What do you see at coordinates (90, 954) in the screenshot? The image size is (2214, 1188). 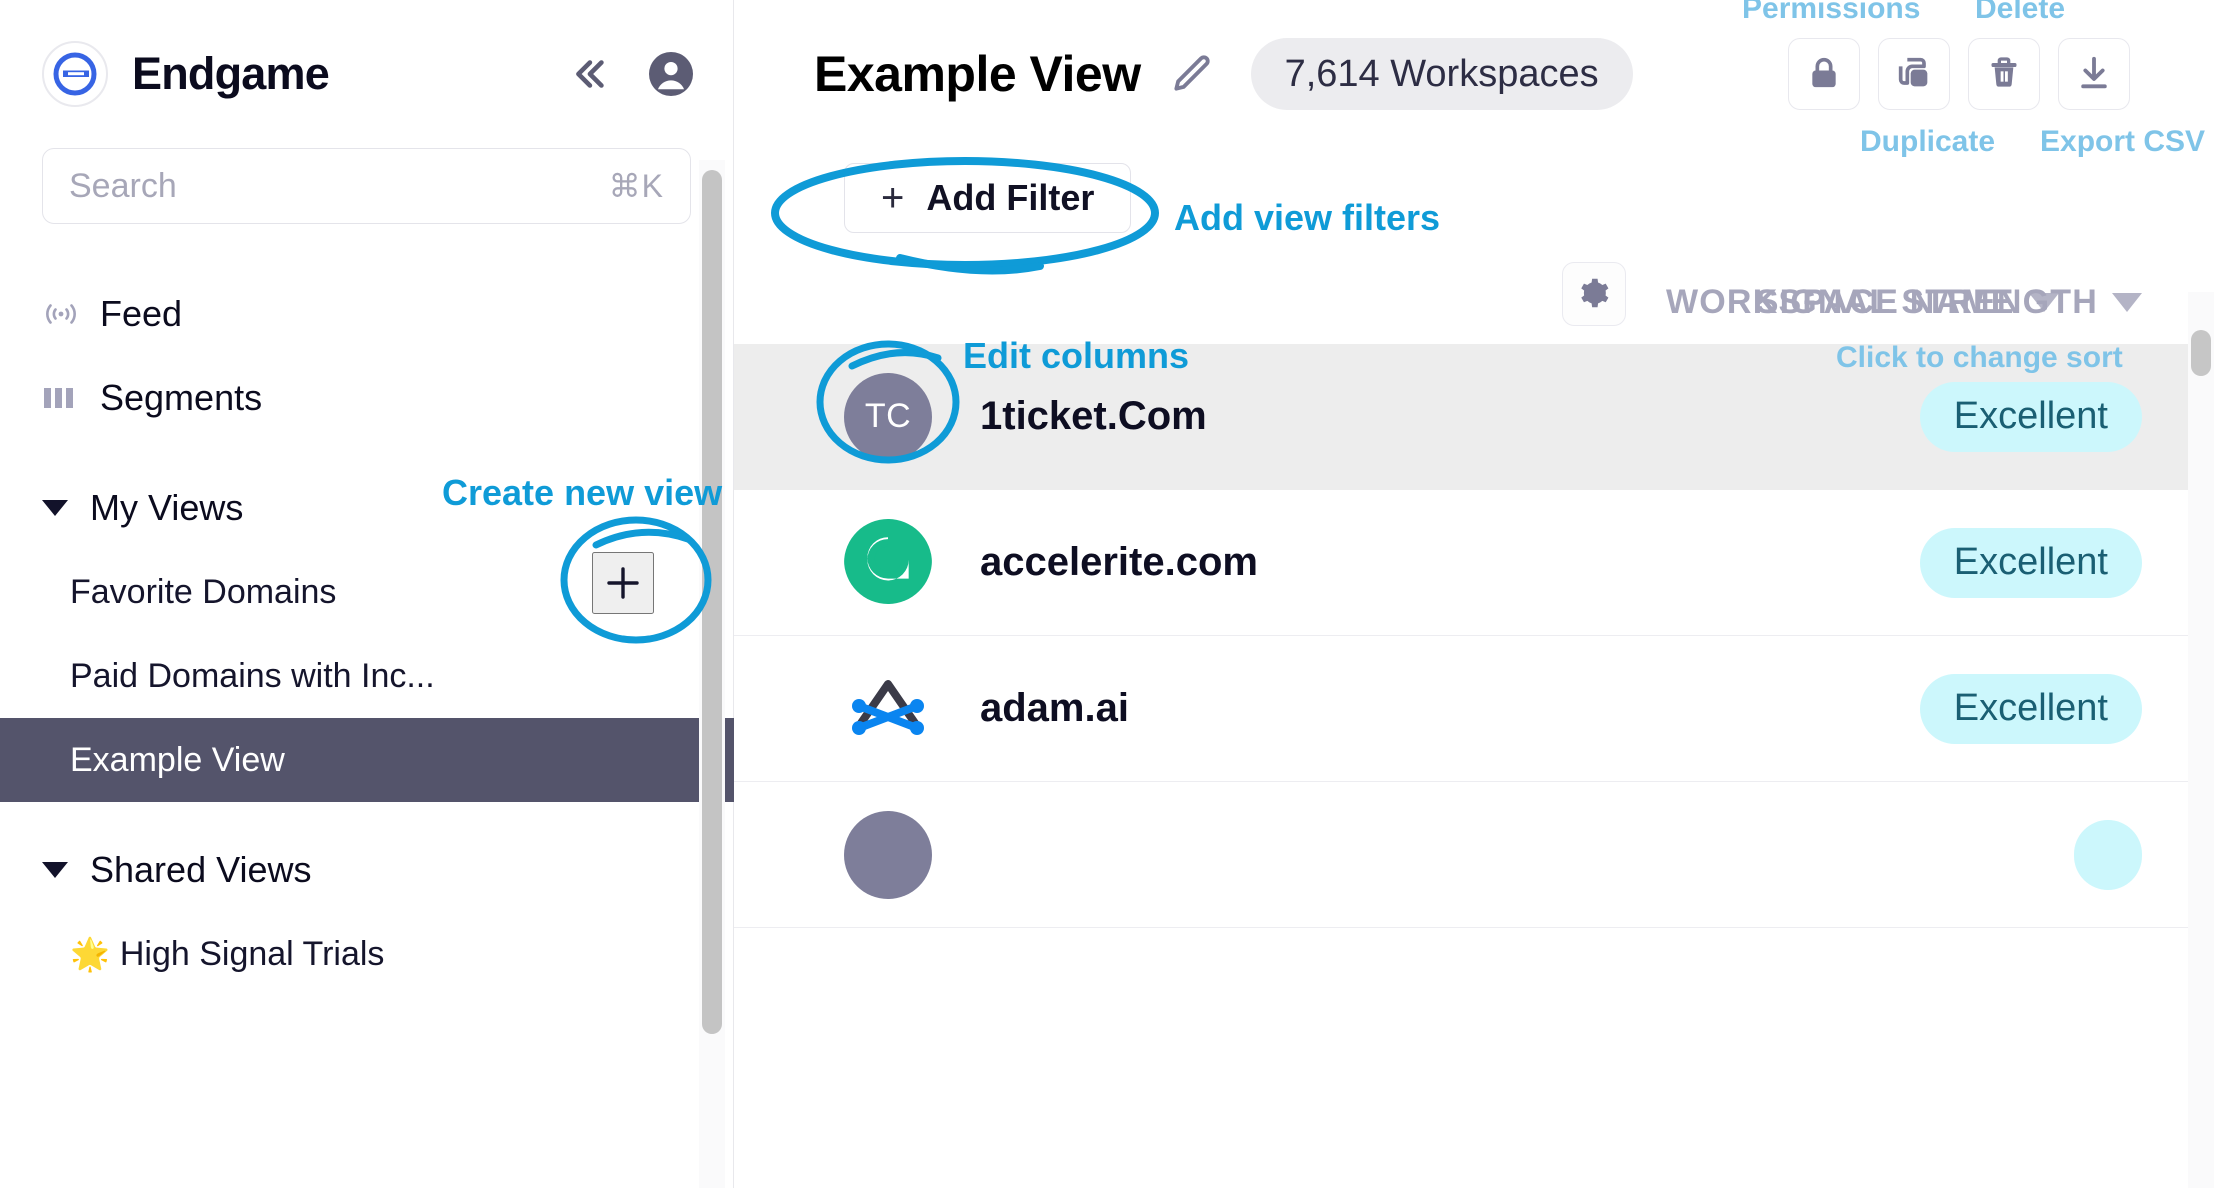 I see `star-emoji-icon: 🌟` at bounding box center [90, 954].